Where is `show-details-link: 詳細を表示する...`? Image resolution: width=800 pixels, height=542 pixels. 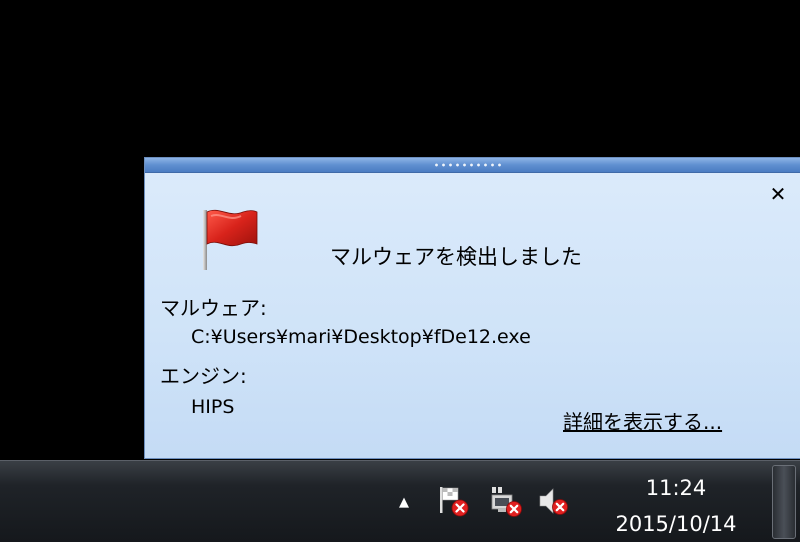 show-details-link: 詳細を表示する... is located at coordinates (642, 420).